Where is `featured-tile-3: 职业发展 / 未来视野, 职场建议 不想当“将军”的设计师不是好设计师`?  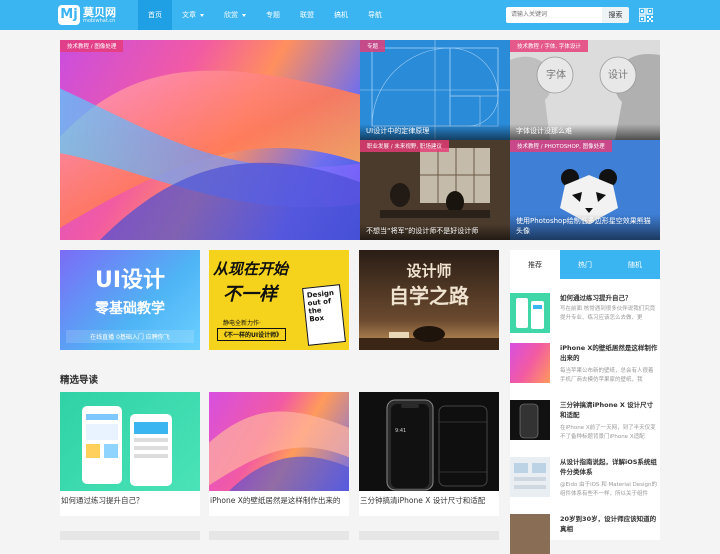 featured-tile-3: 职业发展 / 未来视野, 职场建议 不想当“将军”的设计师不是好设计师 is located at coordinates (435, 190).